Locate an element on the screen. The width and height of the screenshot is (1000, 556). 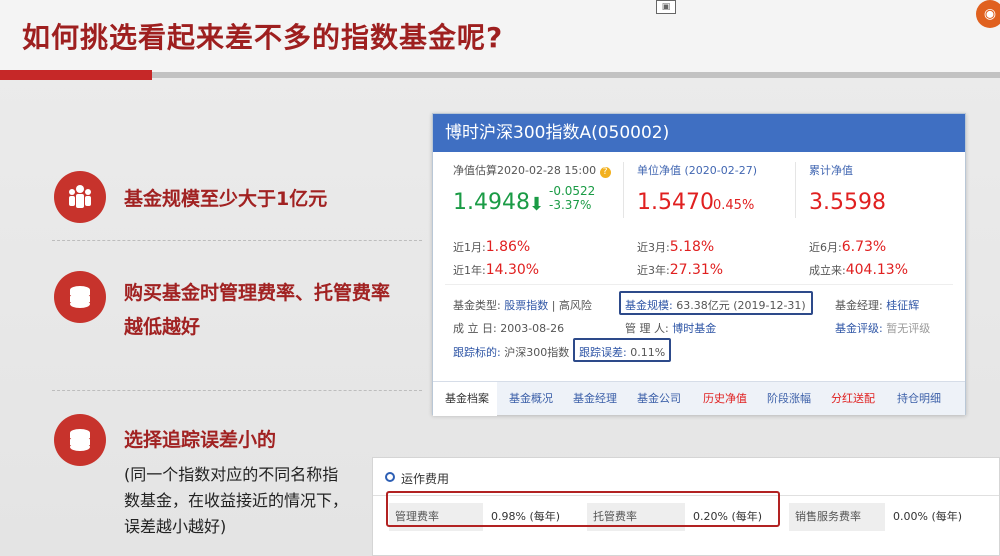
feature-error-note: (同一个指数对应的不同名称指 数基金，在收益接近的情况下， 误差越小越好) is located at coordinates (246, 501).